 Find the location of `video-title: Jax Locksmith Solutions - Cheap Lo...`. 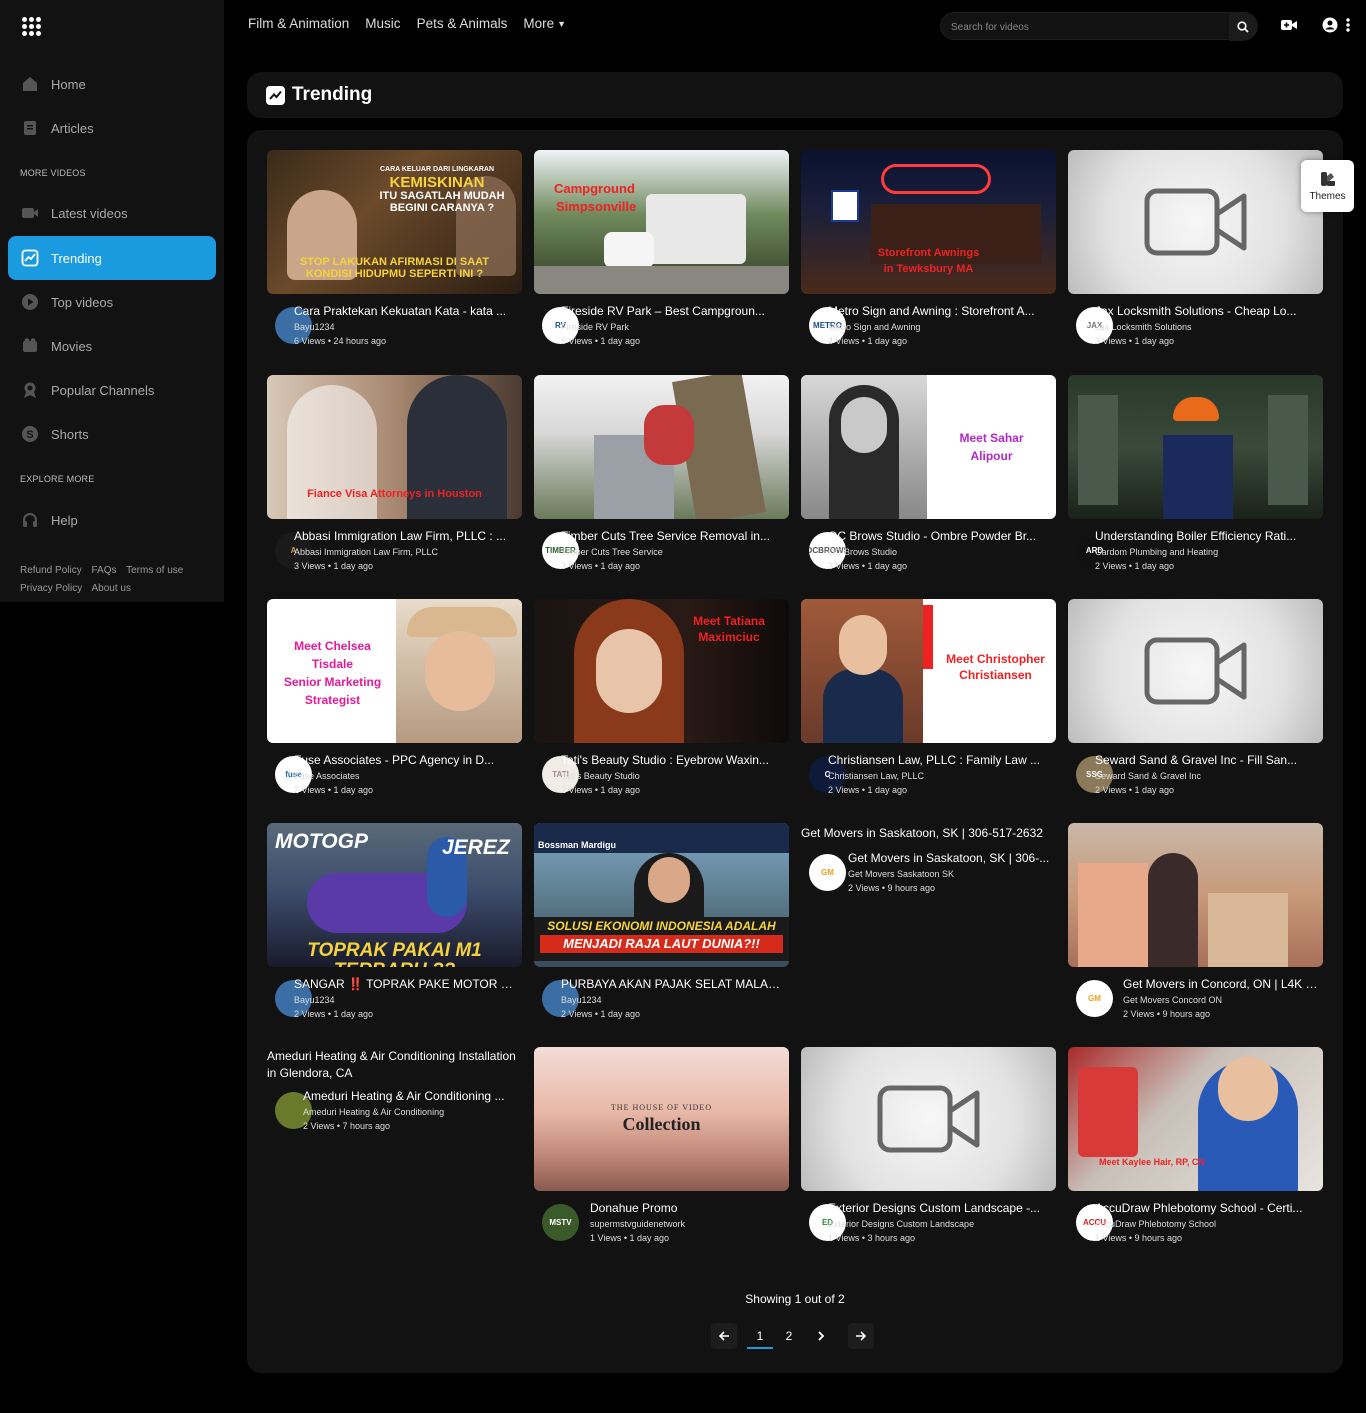

video-title: Jax Locksmith Solutions - Cheap Lo... is located at coordinates (1207, 311).